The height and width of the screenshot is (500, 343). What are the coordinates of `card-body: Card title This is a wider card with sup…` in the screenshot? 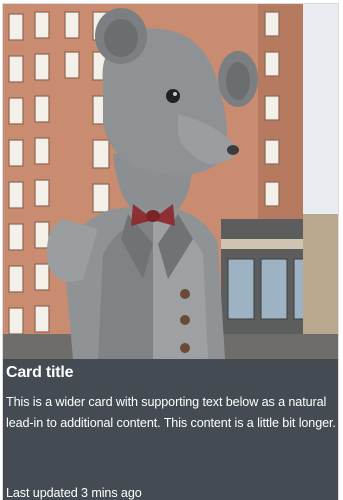 It's located at (171, 399).